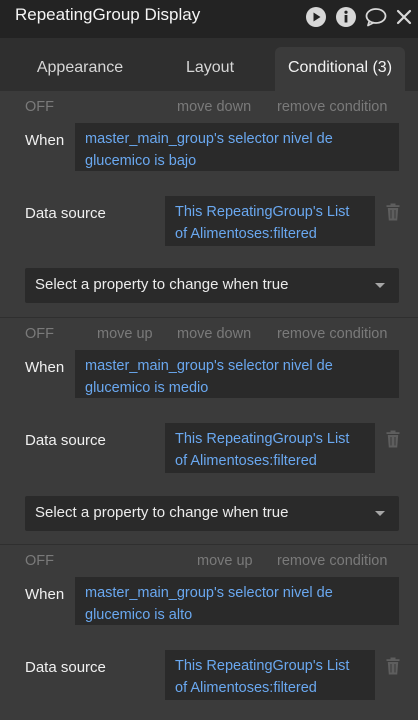 The width and height of the screenshot is (418, 720). I want to click on close-icon, so click(404, 17).